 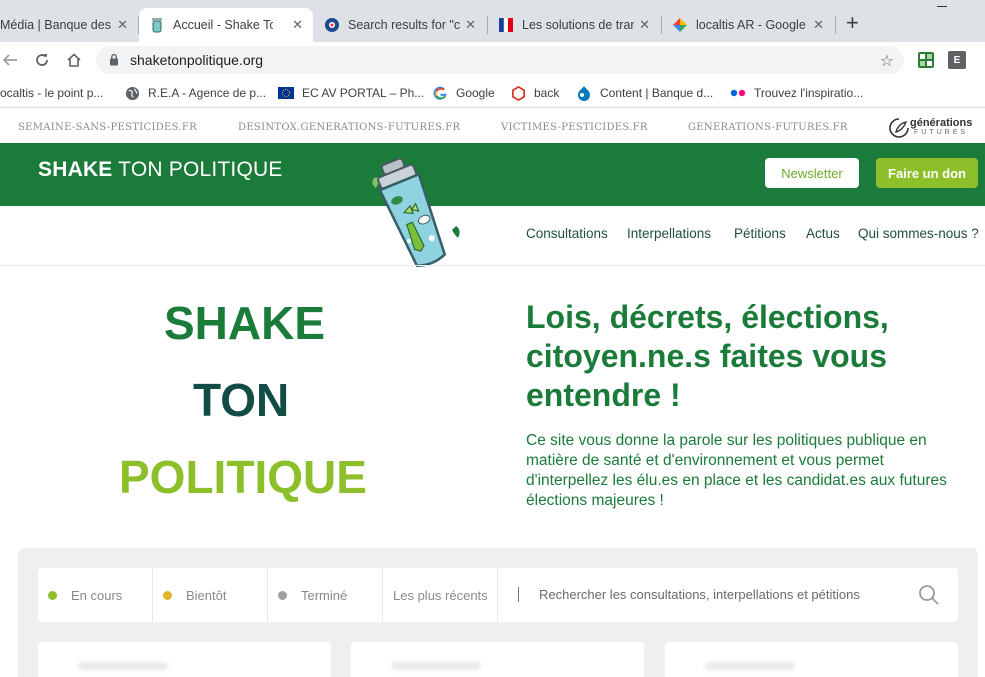 I want to click on minimize-window-button, so click(x=942, y=6).